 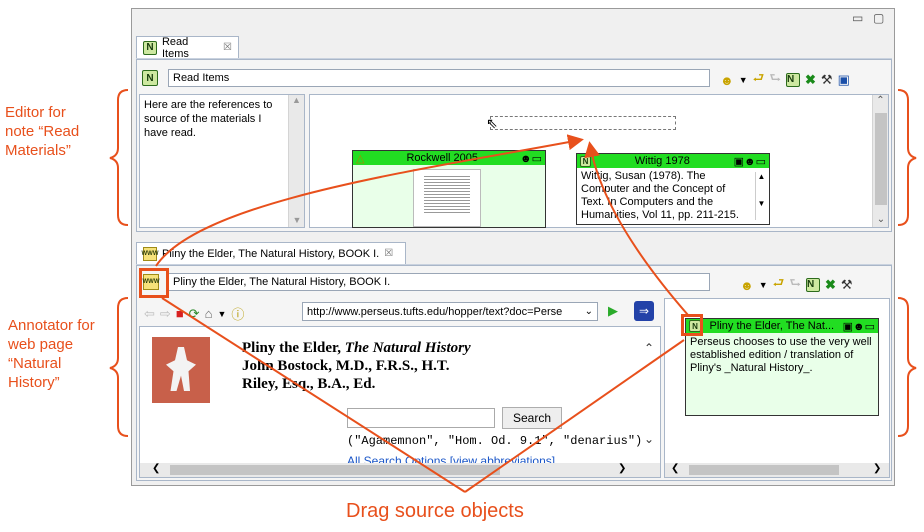 What do you see at coordinates (119, 157) in the screenshot?
I see `left-brace-editor` at bounding box center [119, 157].